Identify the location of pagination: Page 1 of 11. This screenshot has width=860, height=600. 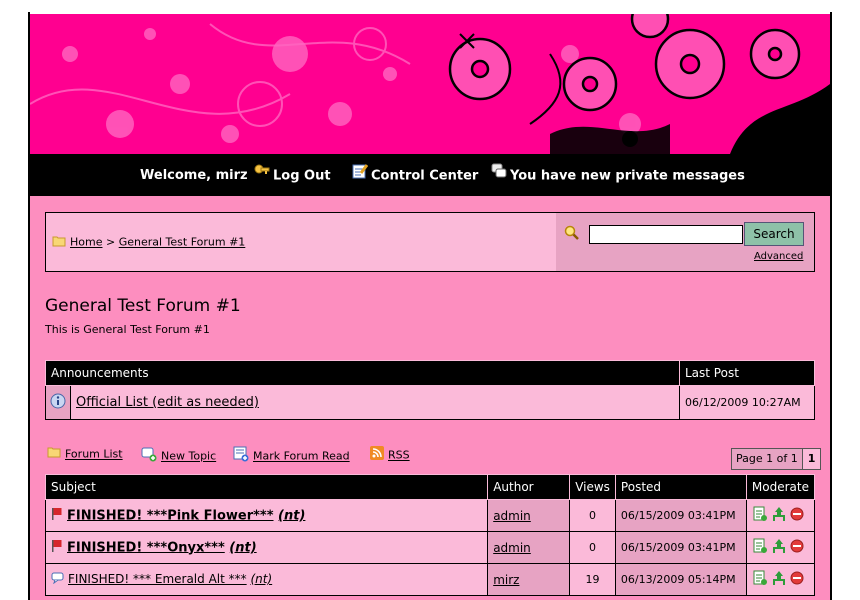
(776, 459).